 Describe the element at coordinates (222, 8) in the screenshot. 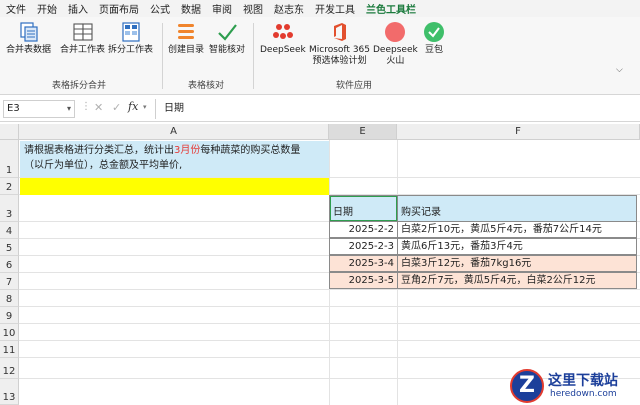

I see `tab-review: 审阅` at that location.